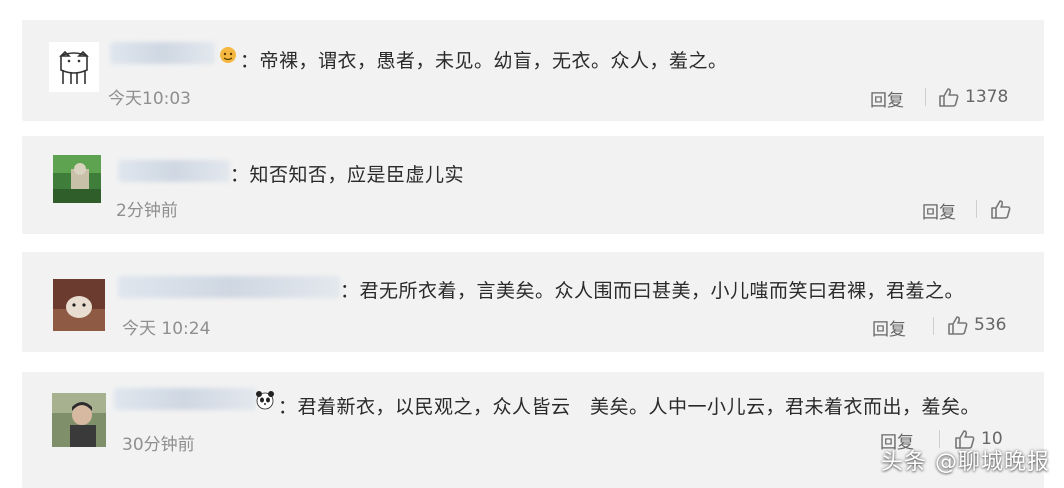 The height and width of the screenshot is (488, 1064). What do you see at coordinates (228, 54) in the screenshot?
I see `emoji-icon` at bounding box center [228, 54].